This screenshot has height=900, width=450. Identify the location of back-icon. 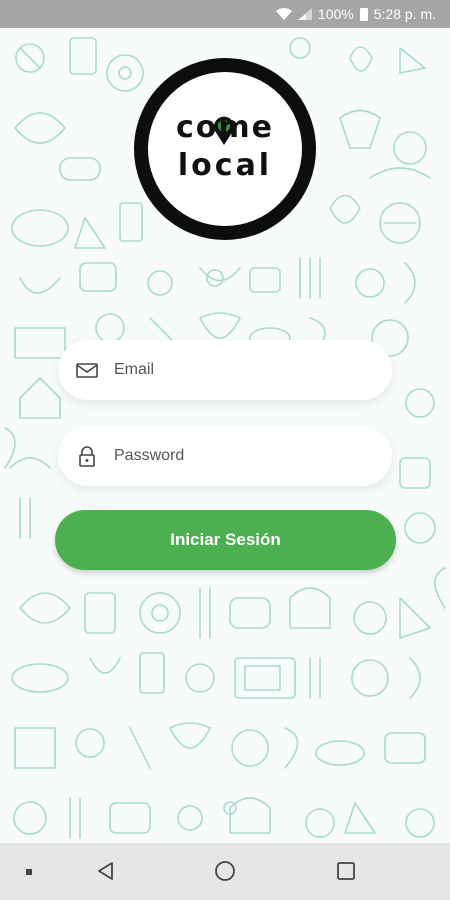
(106, 871).